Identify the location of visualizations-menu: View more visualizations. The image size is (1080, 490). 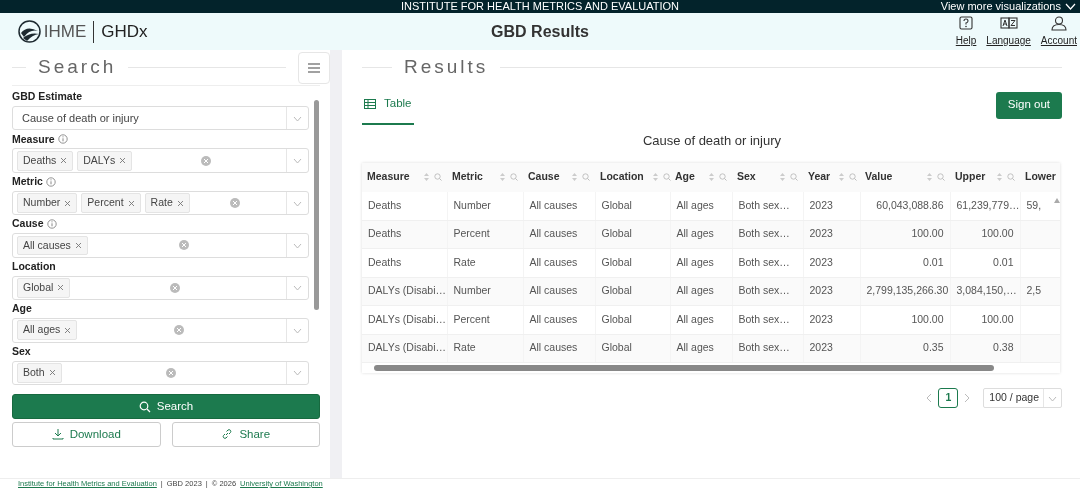
(1008, 6).